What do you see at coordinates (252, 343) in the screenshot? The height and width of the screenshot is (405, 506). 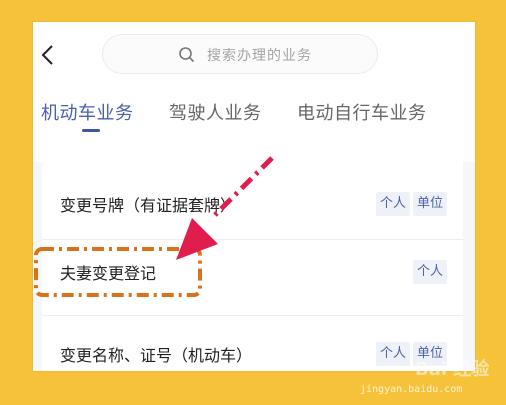 I see `list-item: 变更名称、证号（机动车） 个人 单位` at bounding box center [252, 343].